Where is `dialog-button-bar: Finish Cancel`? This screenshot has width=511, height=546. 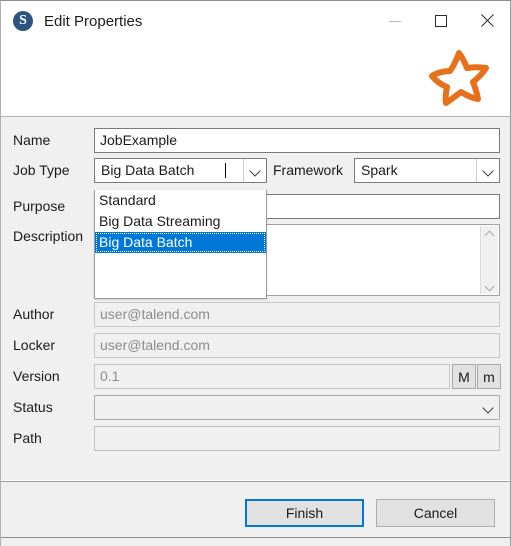
dialog-button-bar: Finish Cancel is located at coordinates (255, 509).